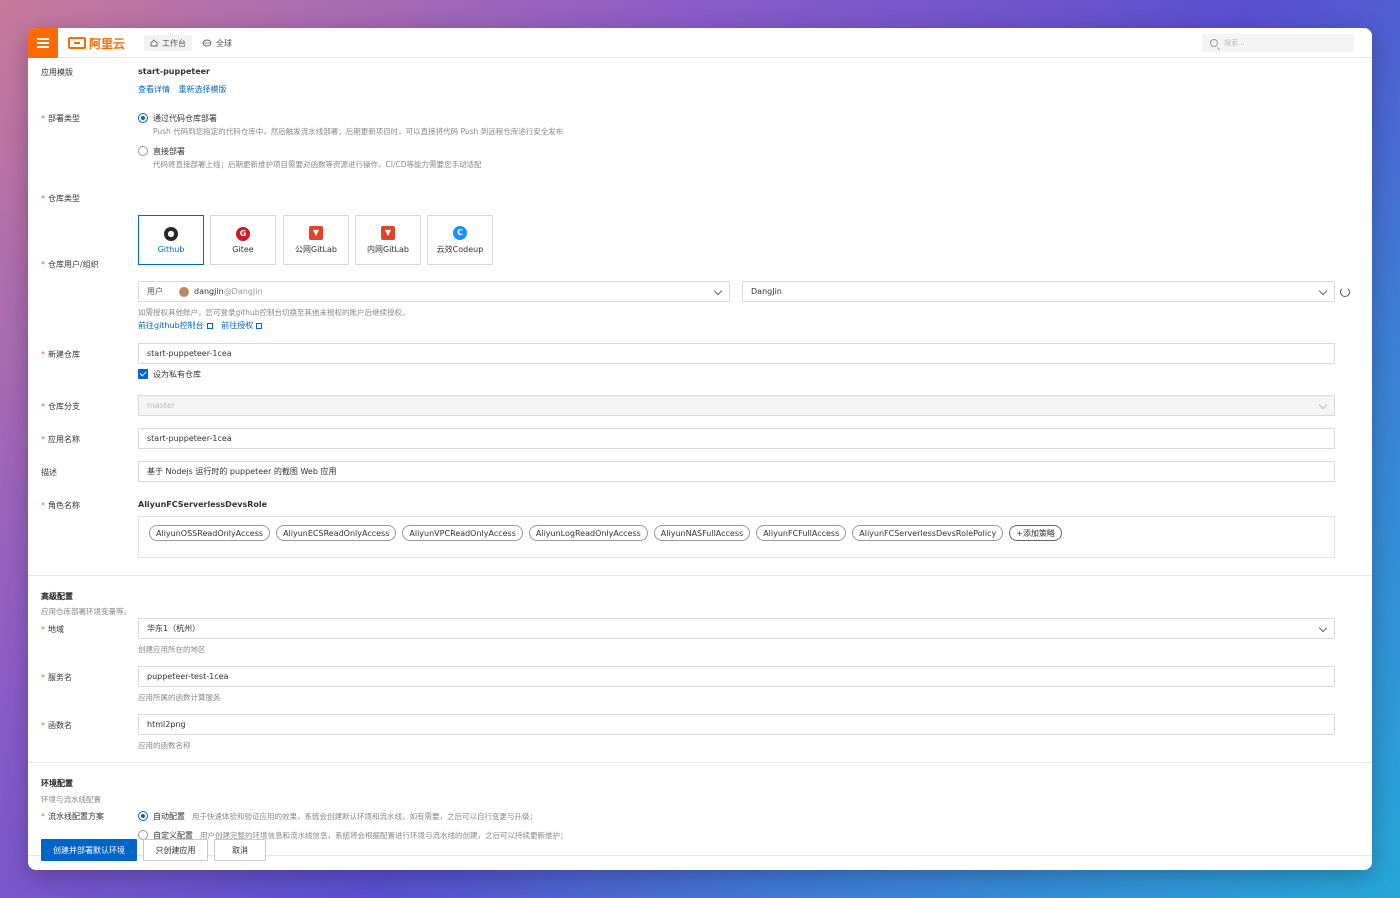 This screenshot has width=1400, height=898. What do you see at coordinates (175, 850) in the screenshot?
I see `create-only-button: 只创建应用` at bounding box center [175, 850].